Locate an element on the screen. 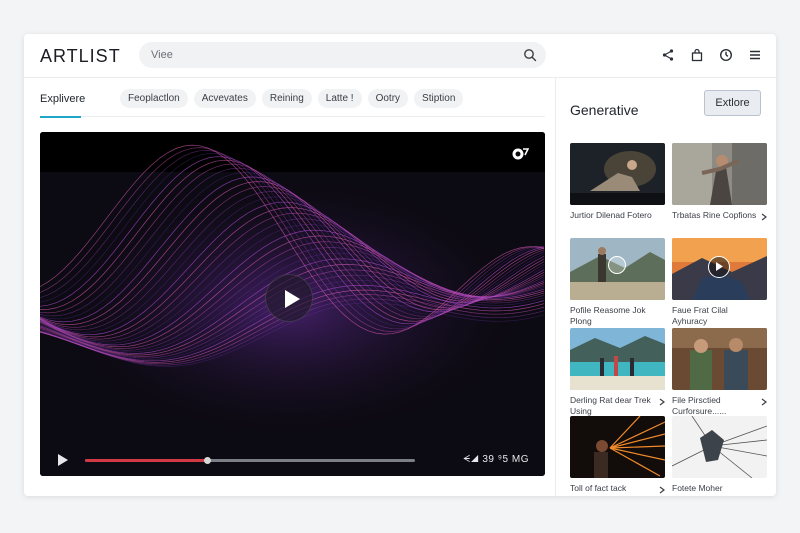 This screenshot has width=800, height=533. video-caption: Faue Frat Cilal Ayhuracy is located at coordinates (700, 315).